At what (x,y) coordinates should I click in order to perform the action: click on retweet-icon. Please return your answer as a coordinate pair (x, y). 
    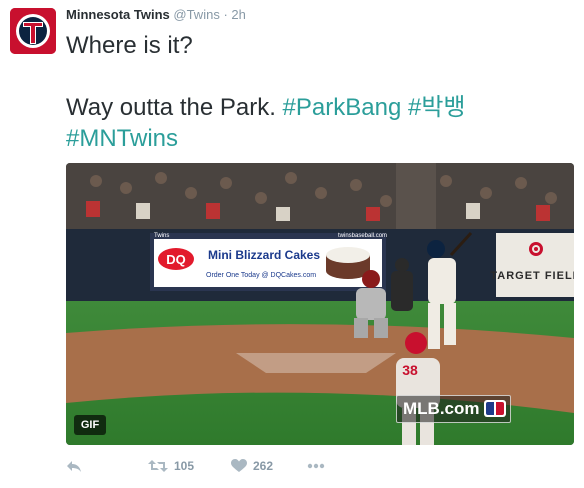
    Looking at the image, I should click on (158, 466).